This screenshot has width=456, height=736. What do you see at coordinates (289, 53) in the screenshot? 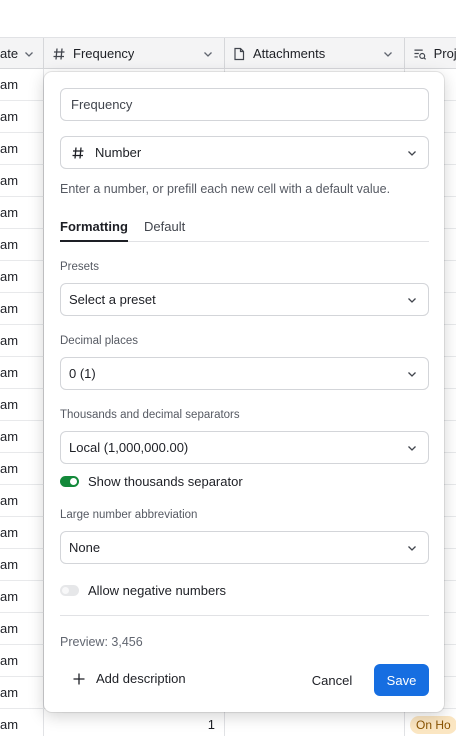
I see `column-header-label: Attachments` at bounding box center [289, 53].